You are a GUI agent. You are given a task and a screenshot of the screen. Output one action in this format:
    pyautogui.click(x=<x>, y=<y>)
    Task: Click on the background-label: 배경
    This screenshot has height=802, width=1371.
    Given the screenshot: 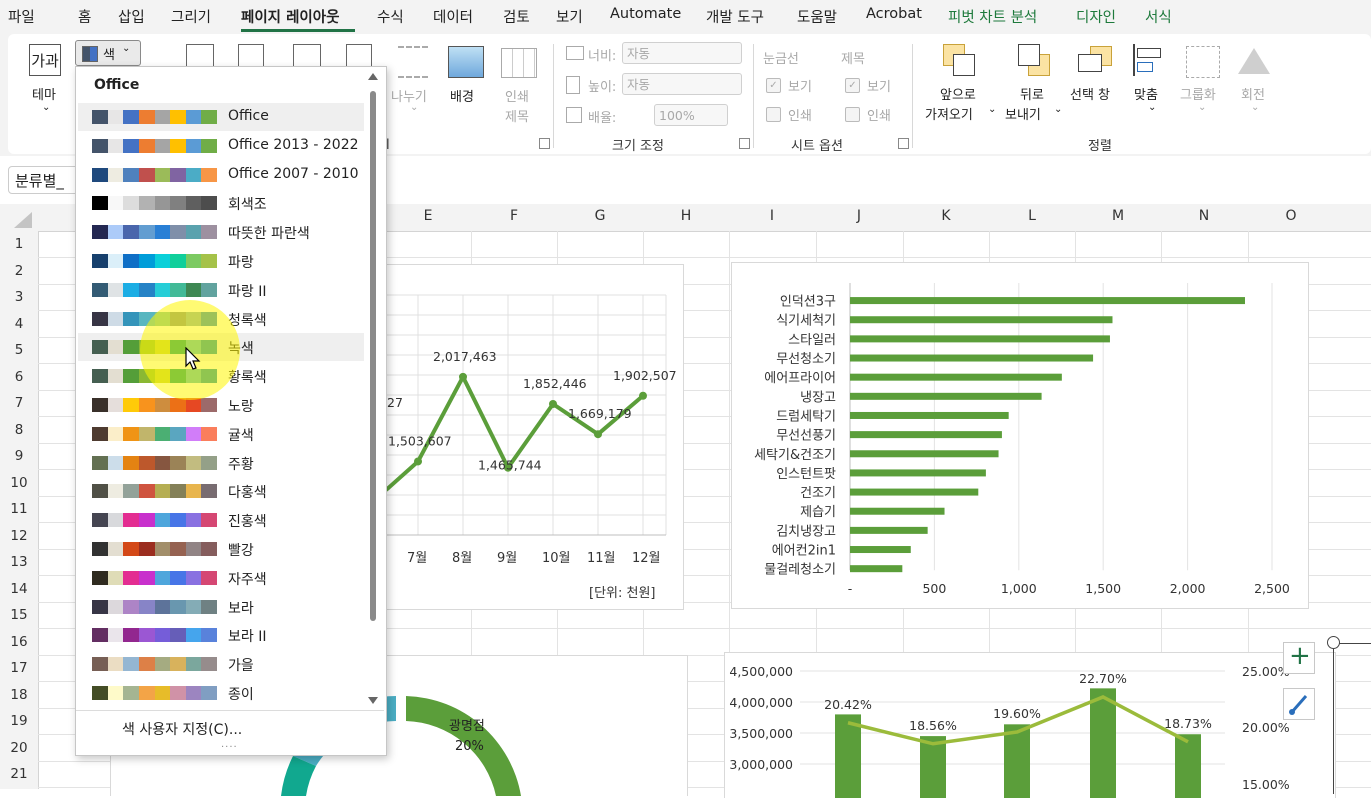 What is the action you would take?
    pyautogui.click(x=462, y=95)
    